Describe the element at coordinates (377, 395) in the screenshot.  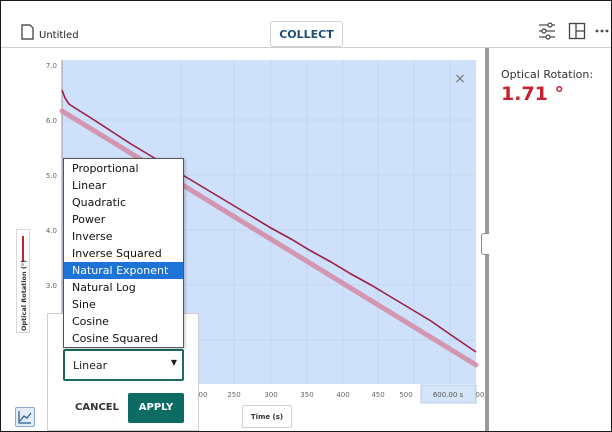
I see `x-tick-label: 450` at that location.